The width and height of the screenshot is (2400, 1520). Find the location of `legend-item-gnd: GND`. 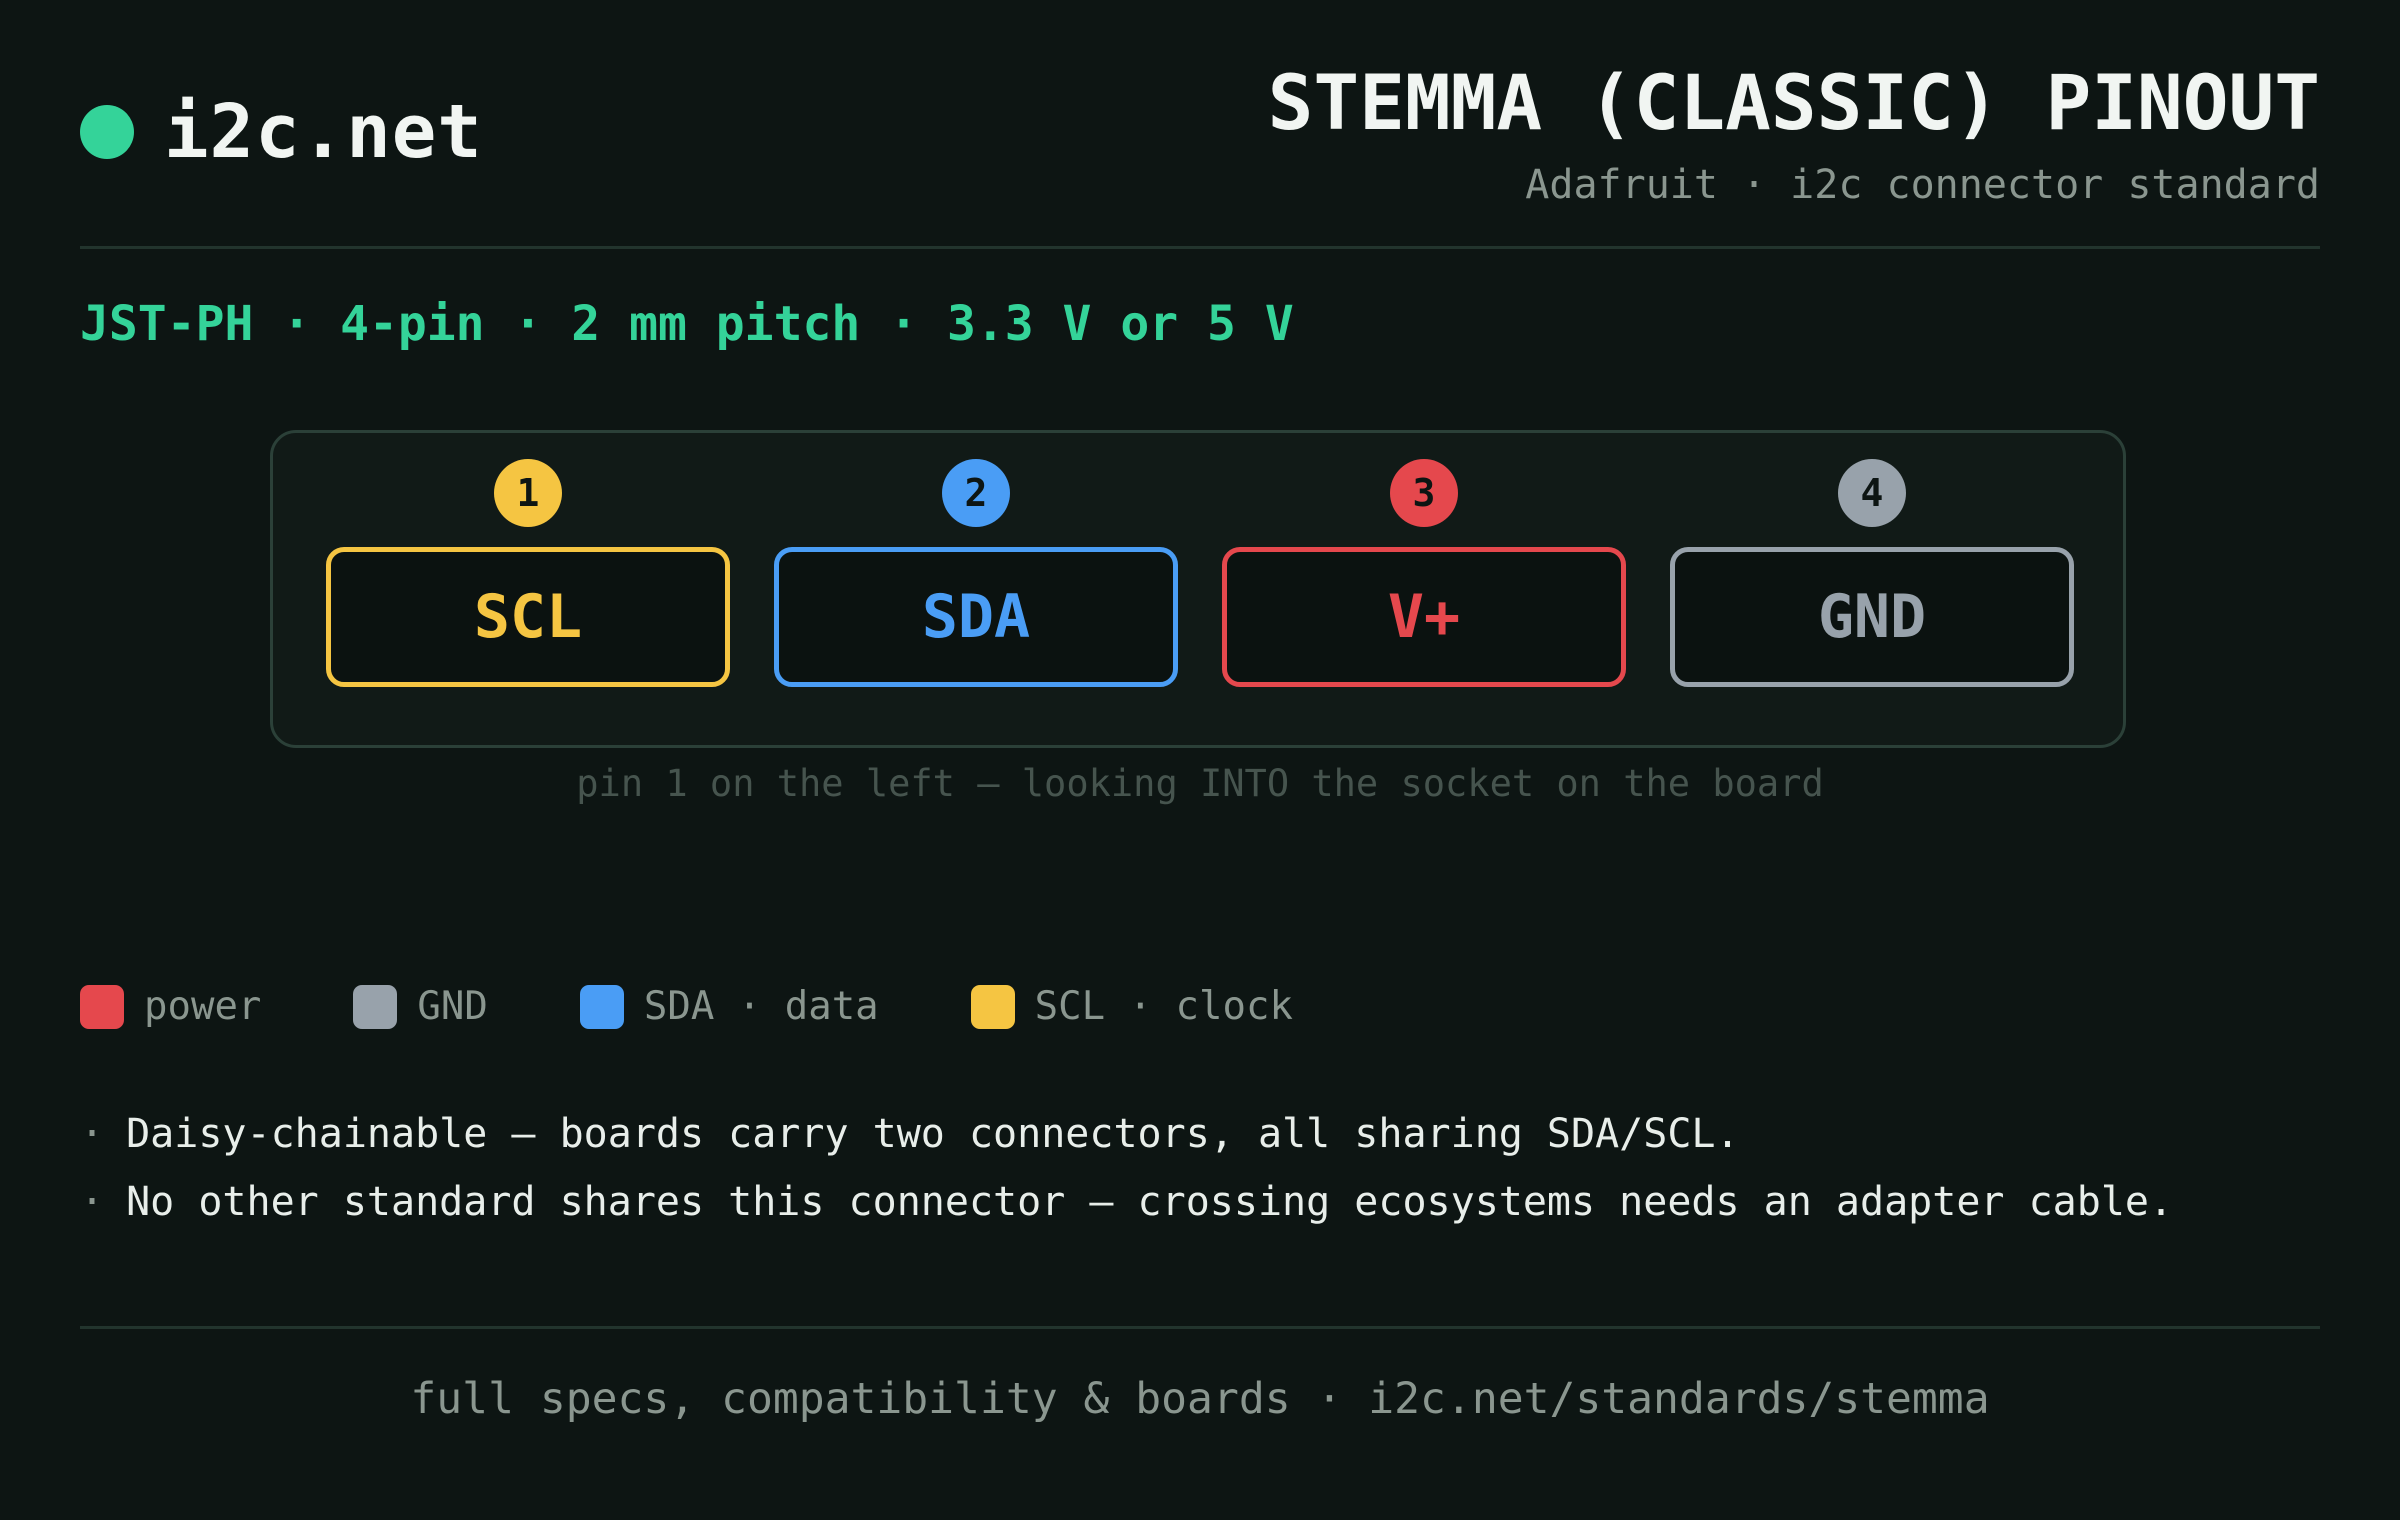

legend-item-gnd: GND is located at coordinates (420, 1006).